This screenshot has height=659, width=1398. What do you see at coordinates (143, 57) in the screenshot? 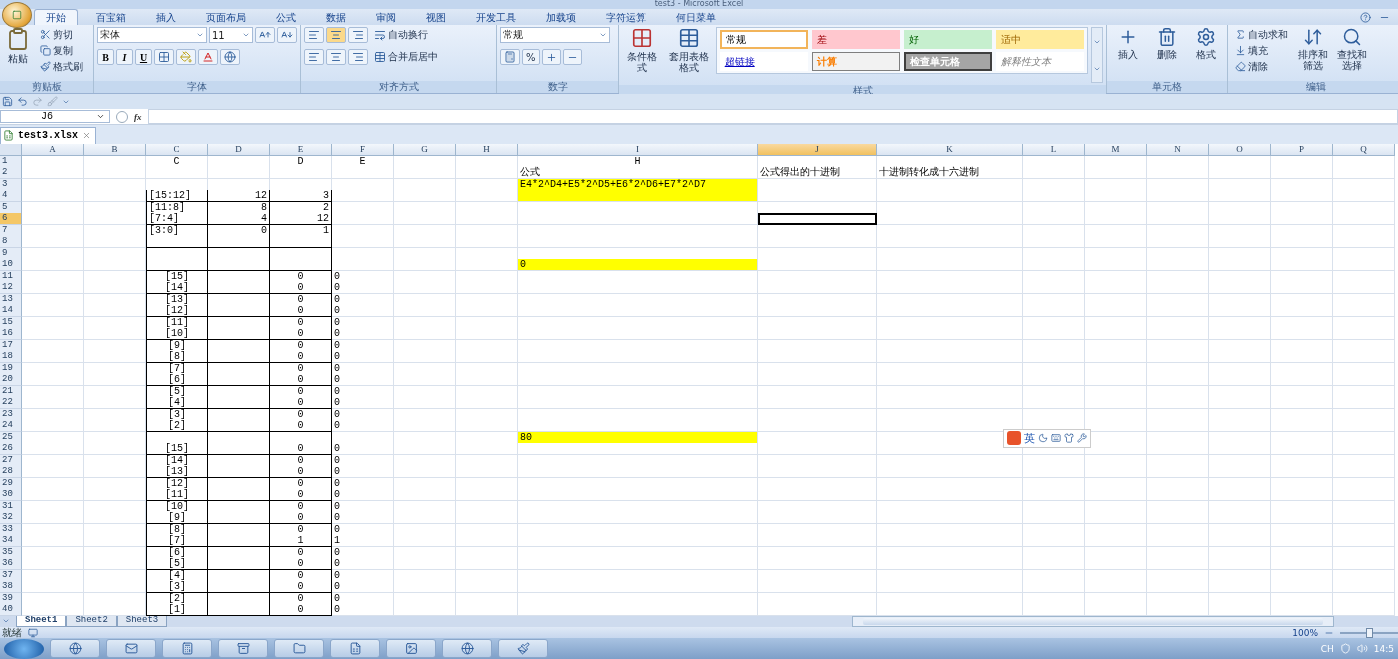
I see `format-button: U` at bounding box center [143, 57].